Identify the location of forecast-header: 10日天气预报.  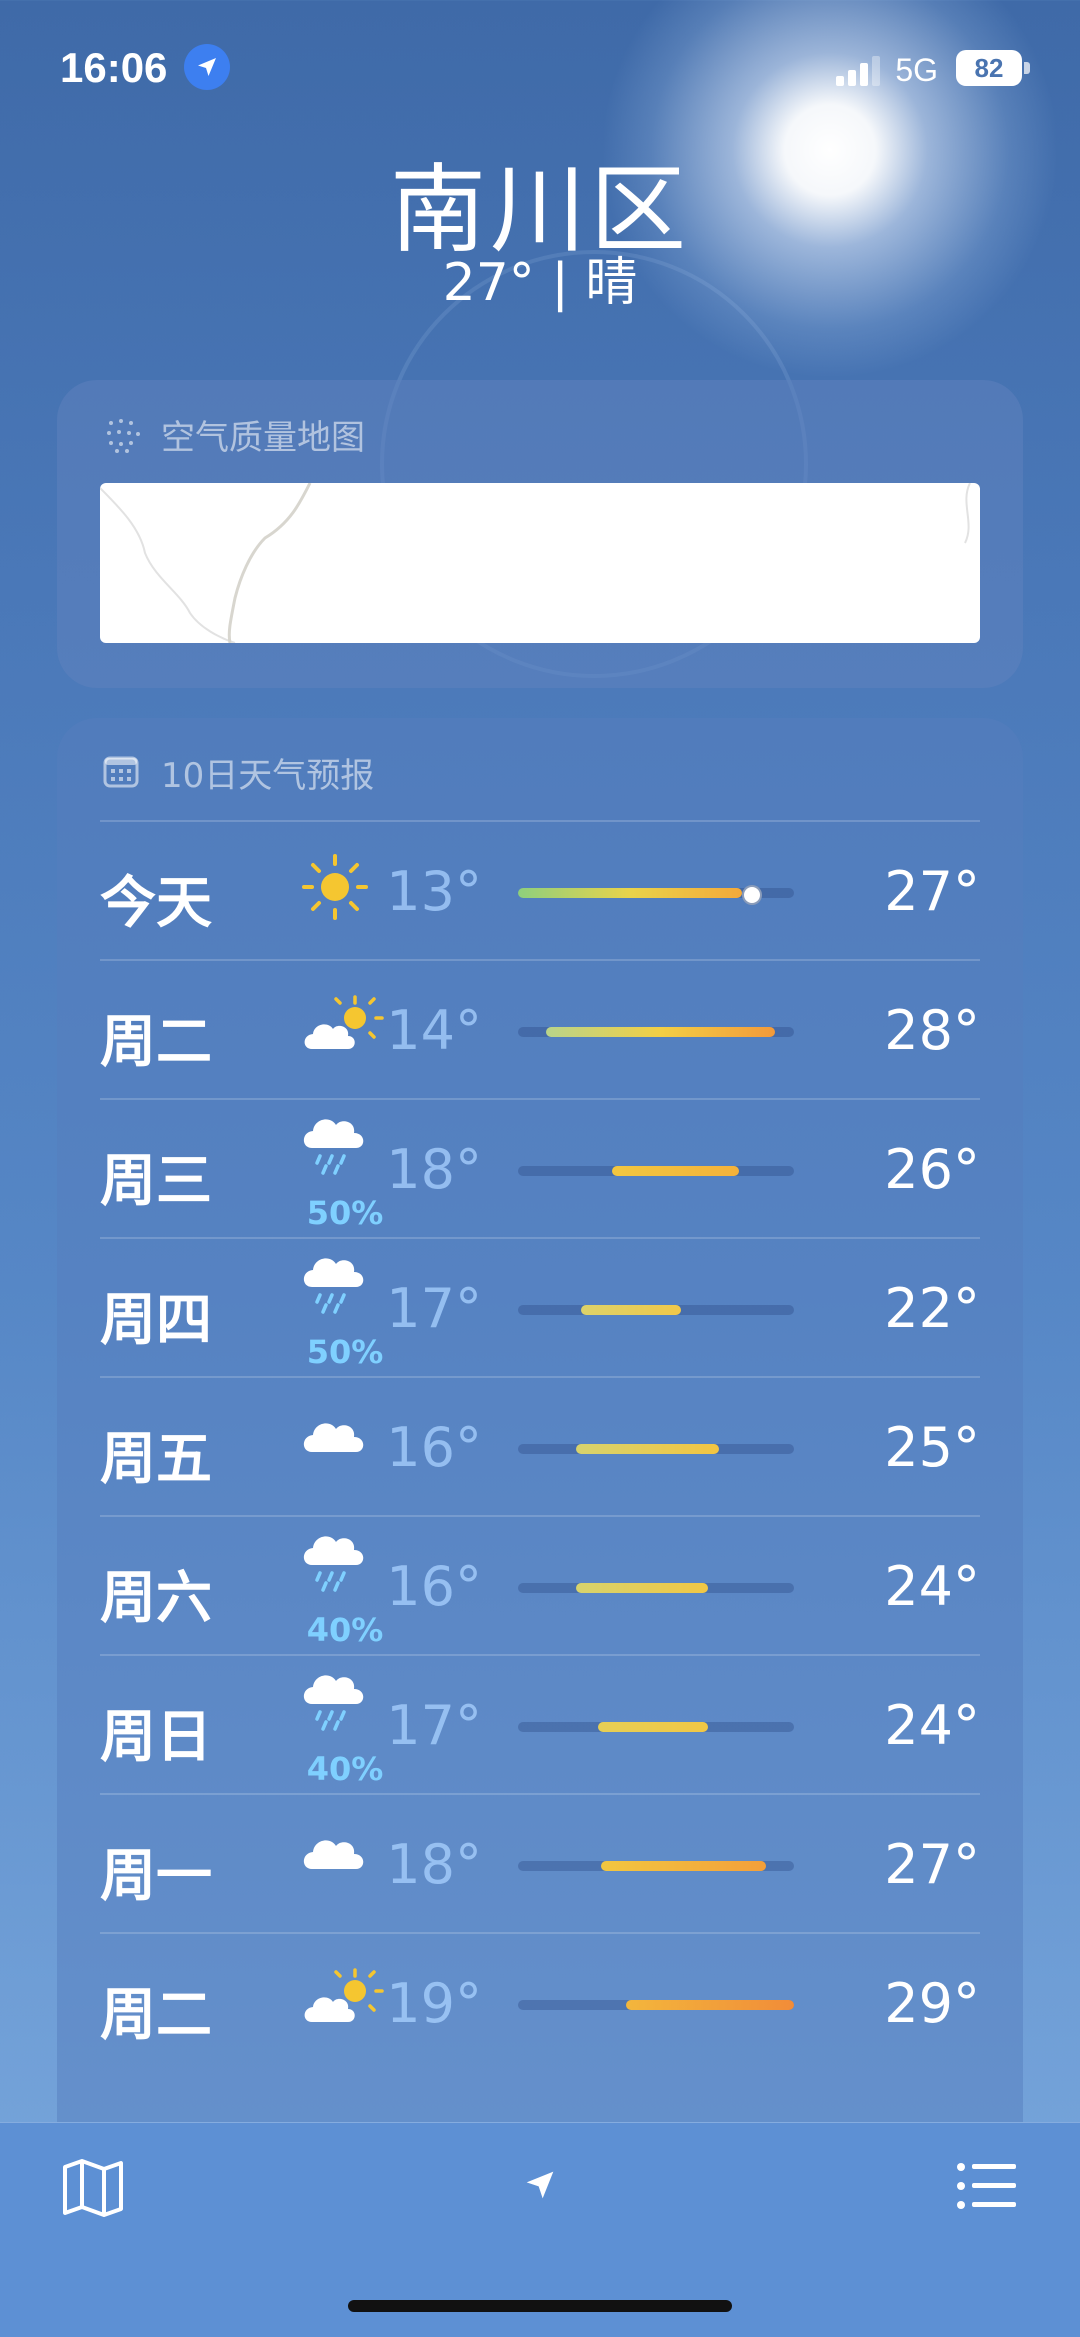
(238, 772).